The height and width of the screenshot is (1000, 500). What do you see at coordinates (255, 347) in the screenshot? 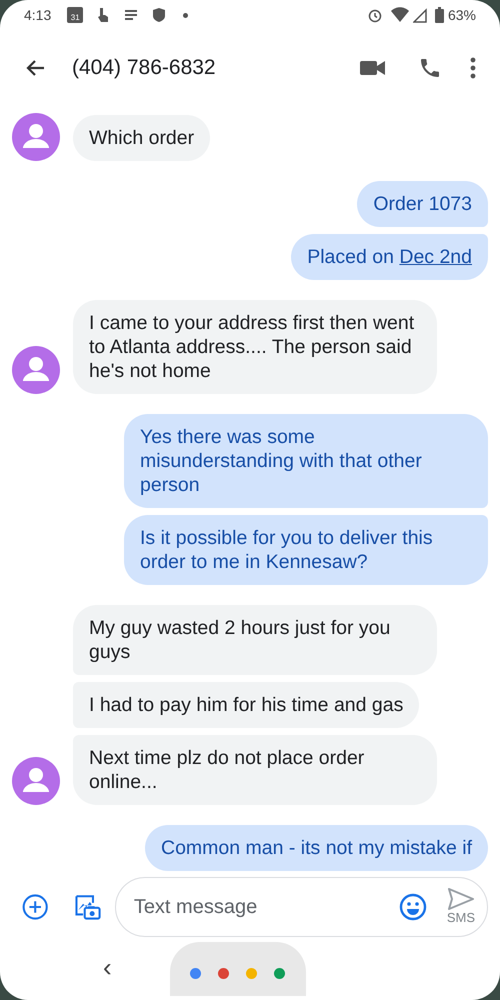
I see `message-bubble: I came to your address first then went to Atlanta address.... The person said he's not home` at bounding box center [255, 347].